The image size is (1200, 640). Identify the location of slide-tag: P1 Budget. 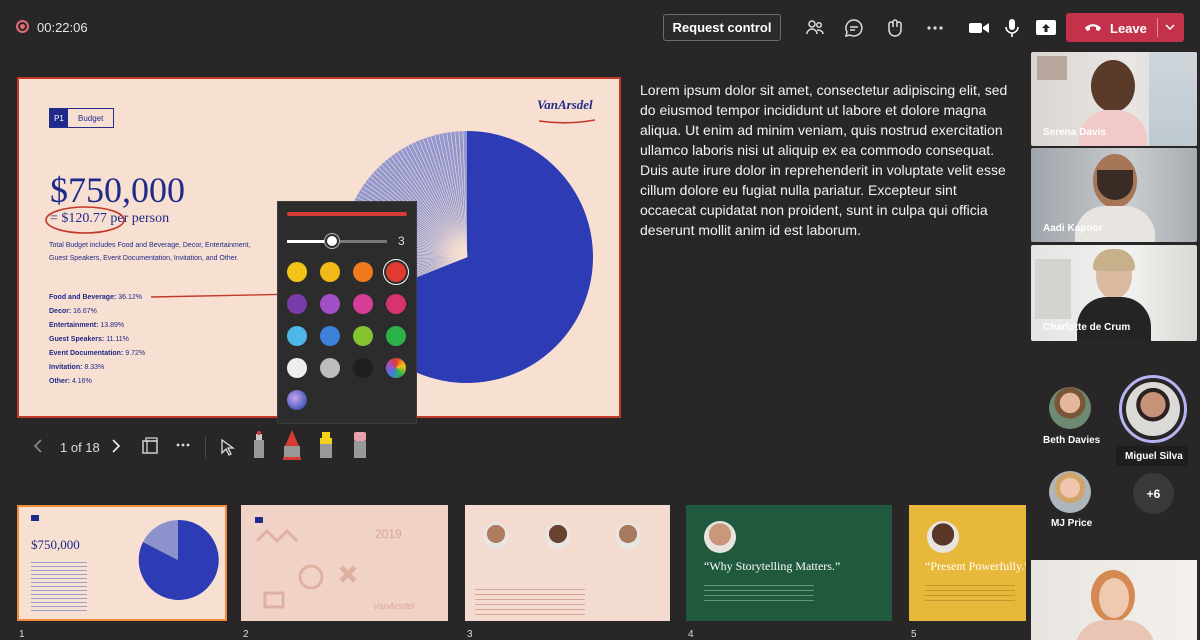
(82, 118).